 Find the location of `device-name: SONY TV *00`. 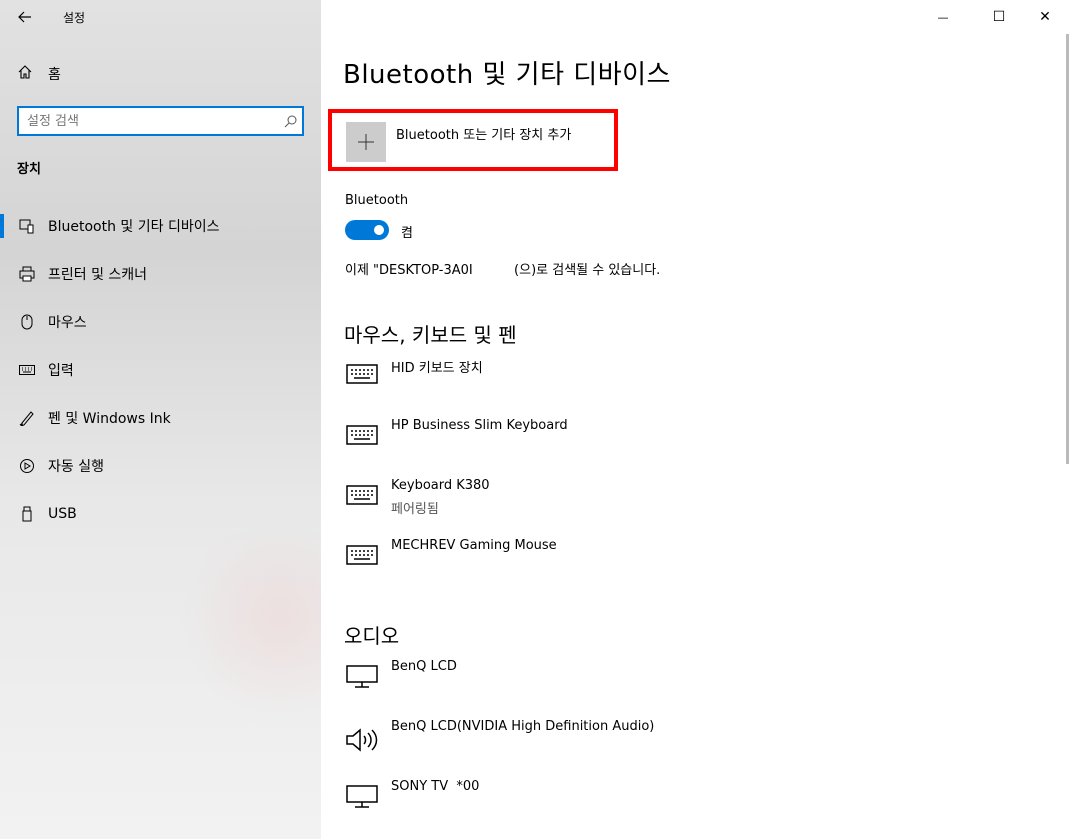

device-name: SONY TV *00 is located at coordinates (435, 786).